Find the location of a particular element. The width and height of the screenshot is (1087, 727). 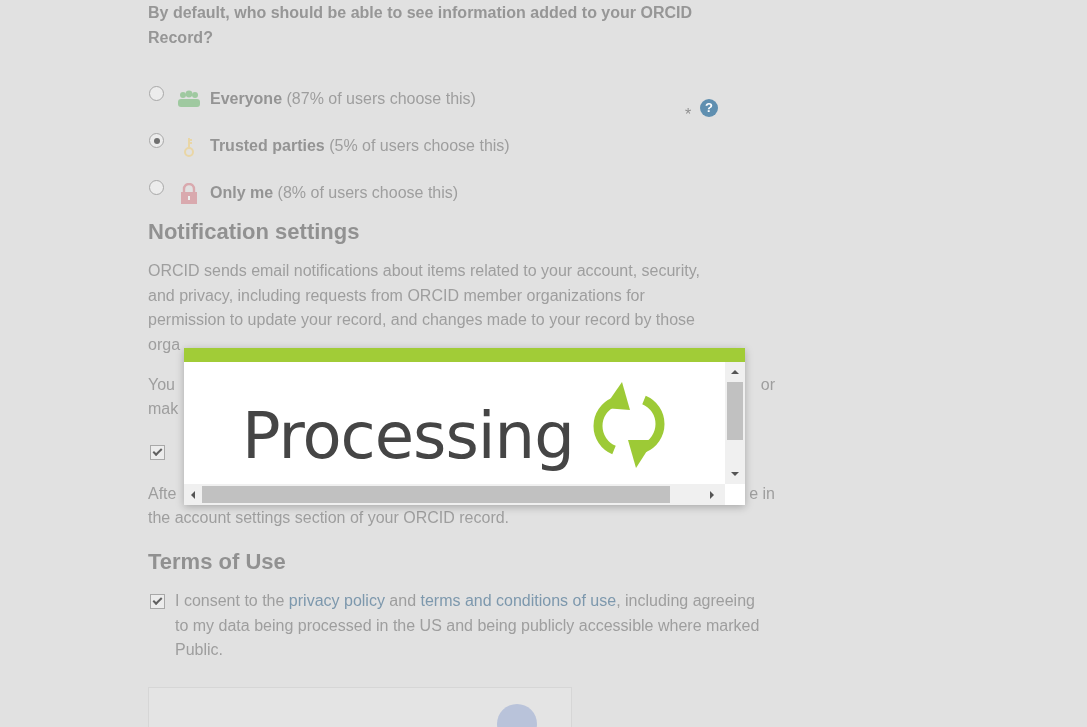

checkbox is located at coordinates (157, 453).